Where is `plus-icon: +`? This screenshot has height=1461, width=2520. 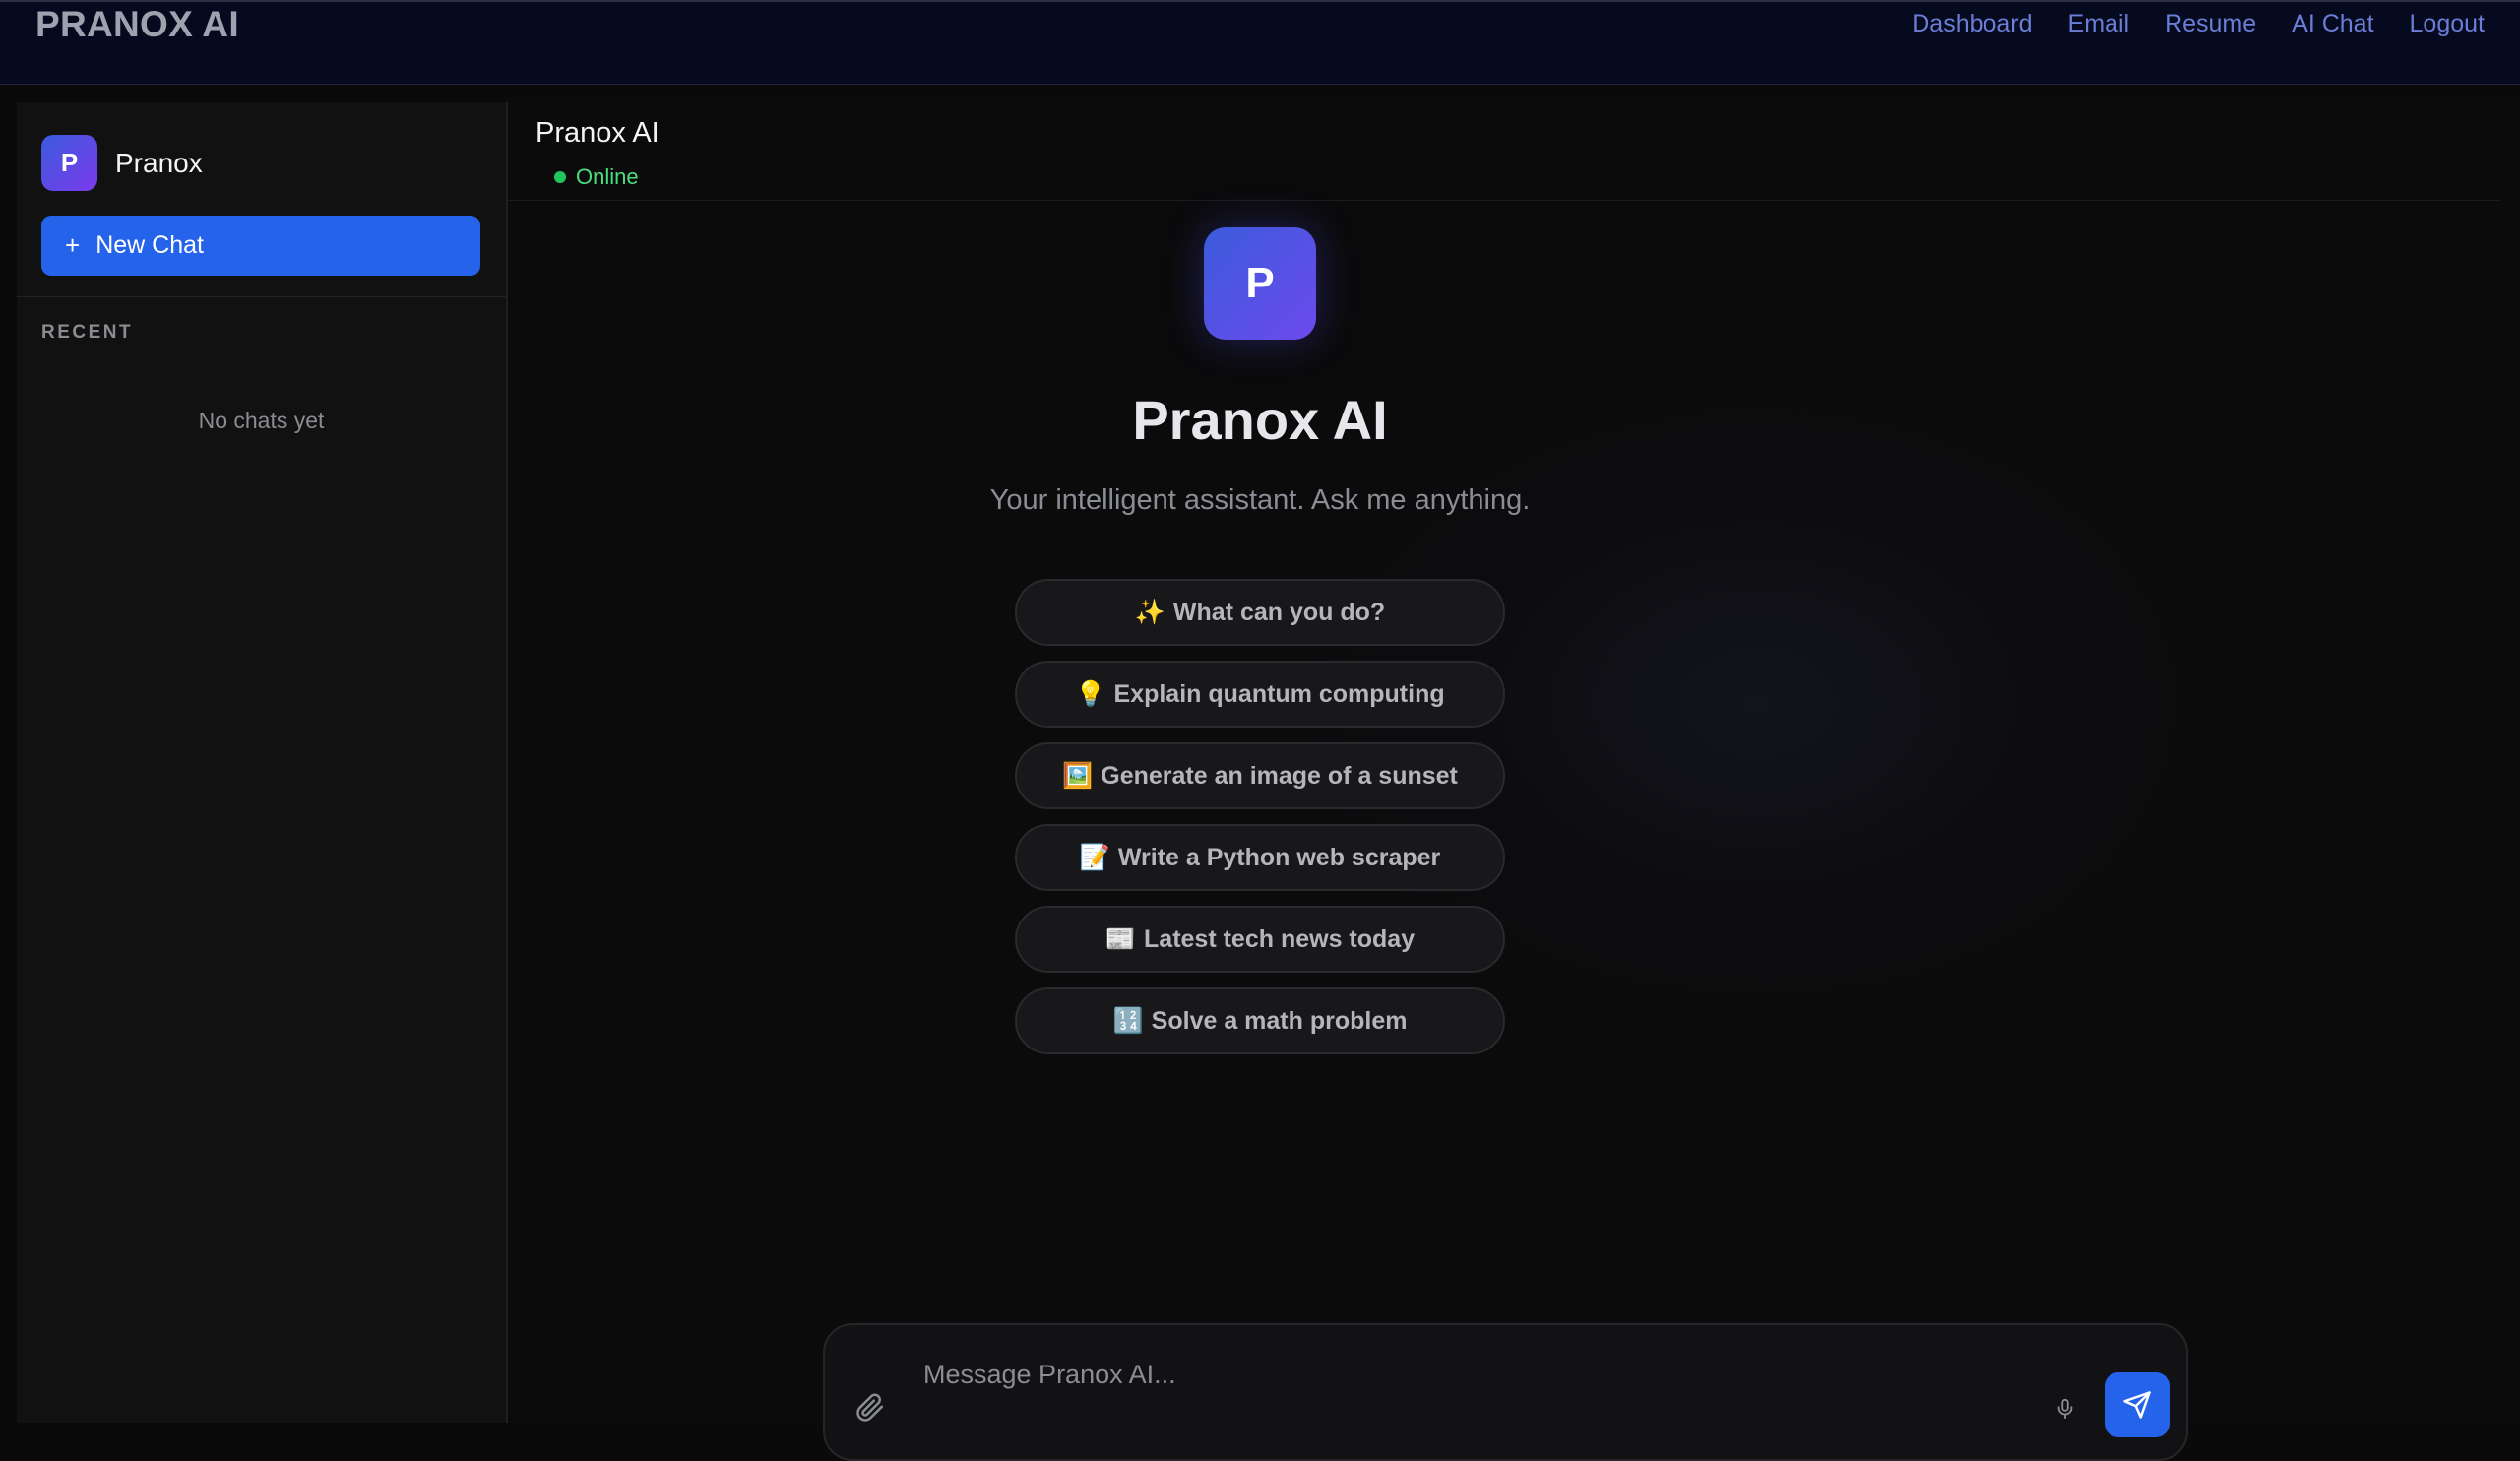 plus-icon: + is located at coordinates (73, 245).